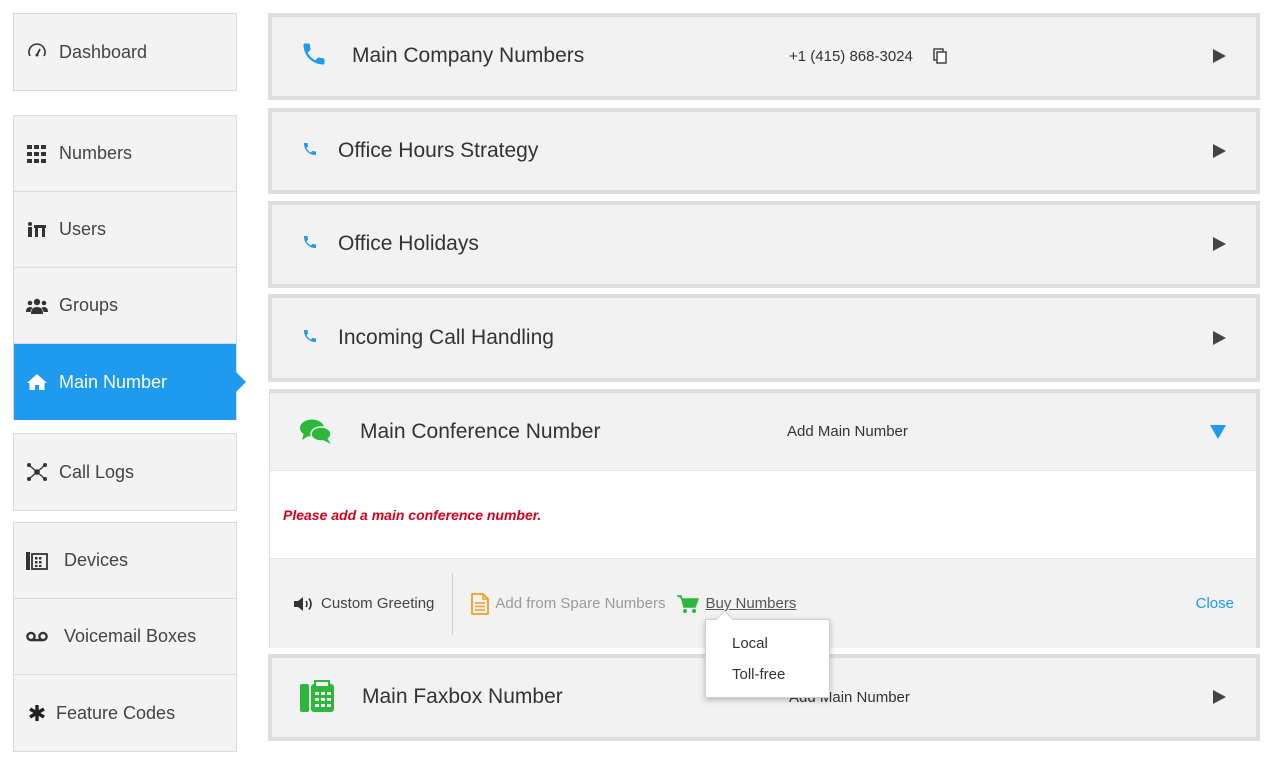  What do you see at coordinates (304, 604) in the screenshot?
I see `speaker-icon` at bounding box center [304, 604].